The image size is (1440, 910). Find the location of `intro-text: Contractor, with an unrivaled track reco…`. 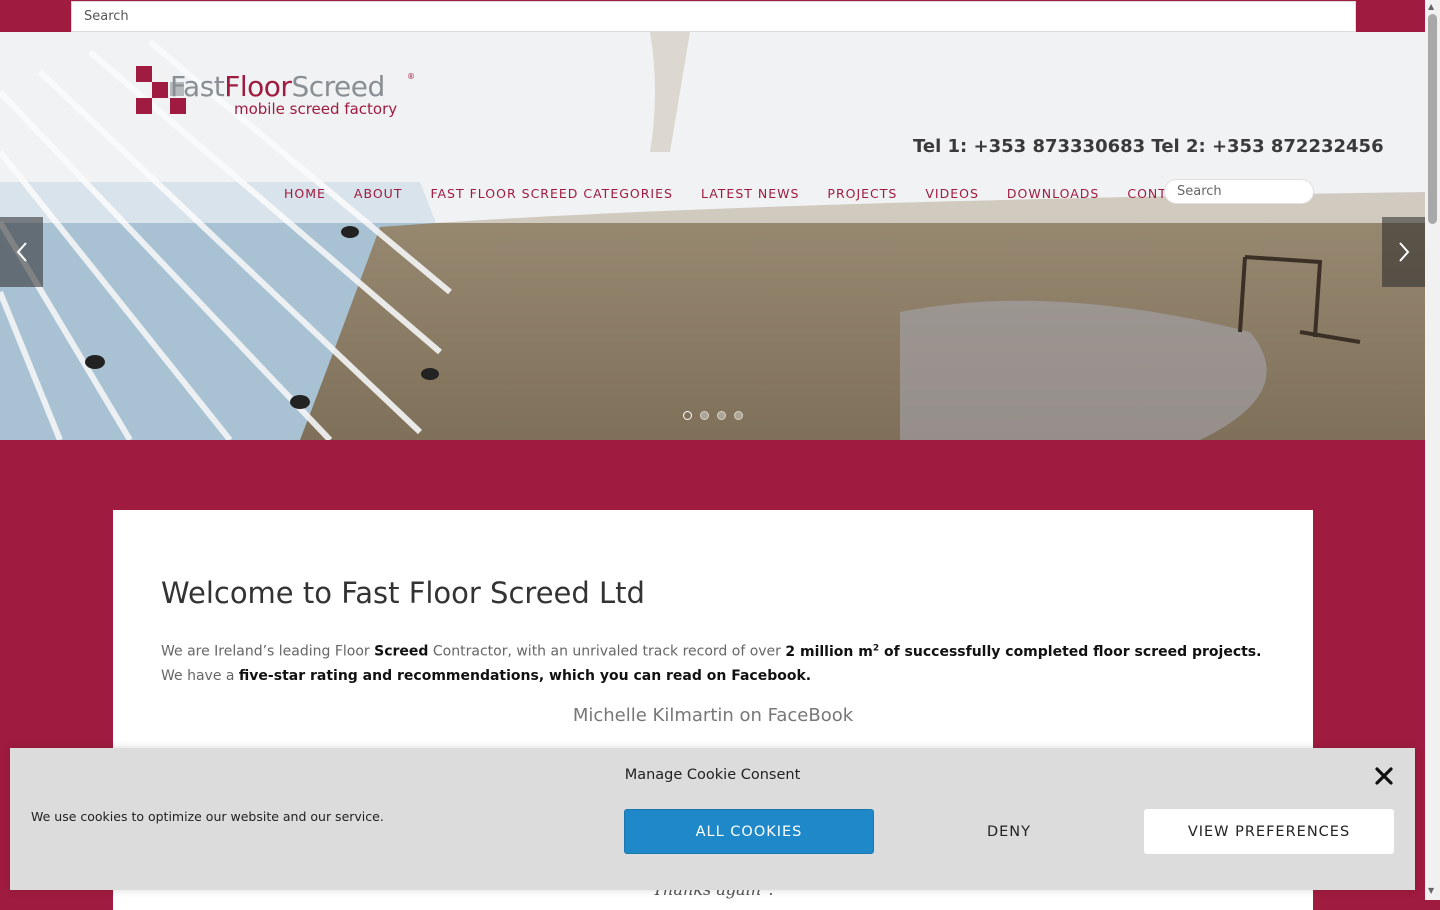

intro-text: Contractor, with an unrivaled track reco… is located at coordinates (607, 651).